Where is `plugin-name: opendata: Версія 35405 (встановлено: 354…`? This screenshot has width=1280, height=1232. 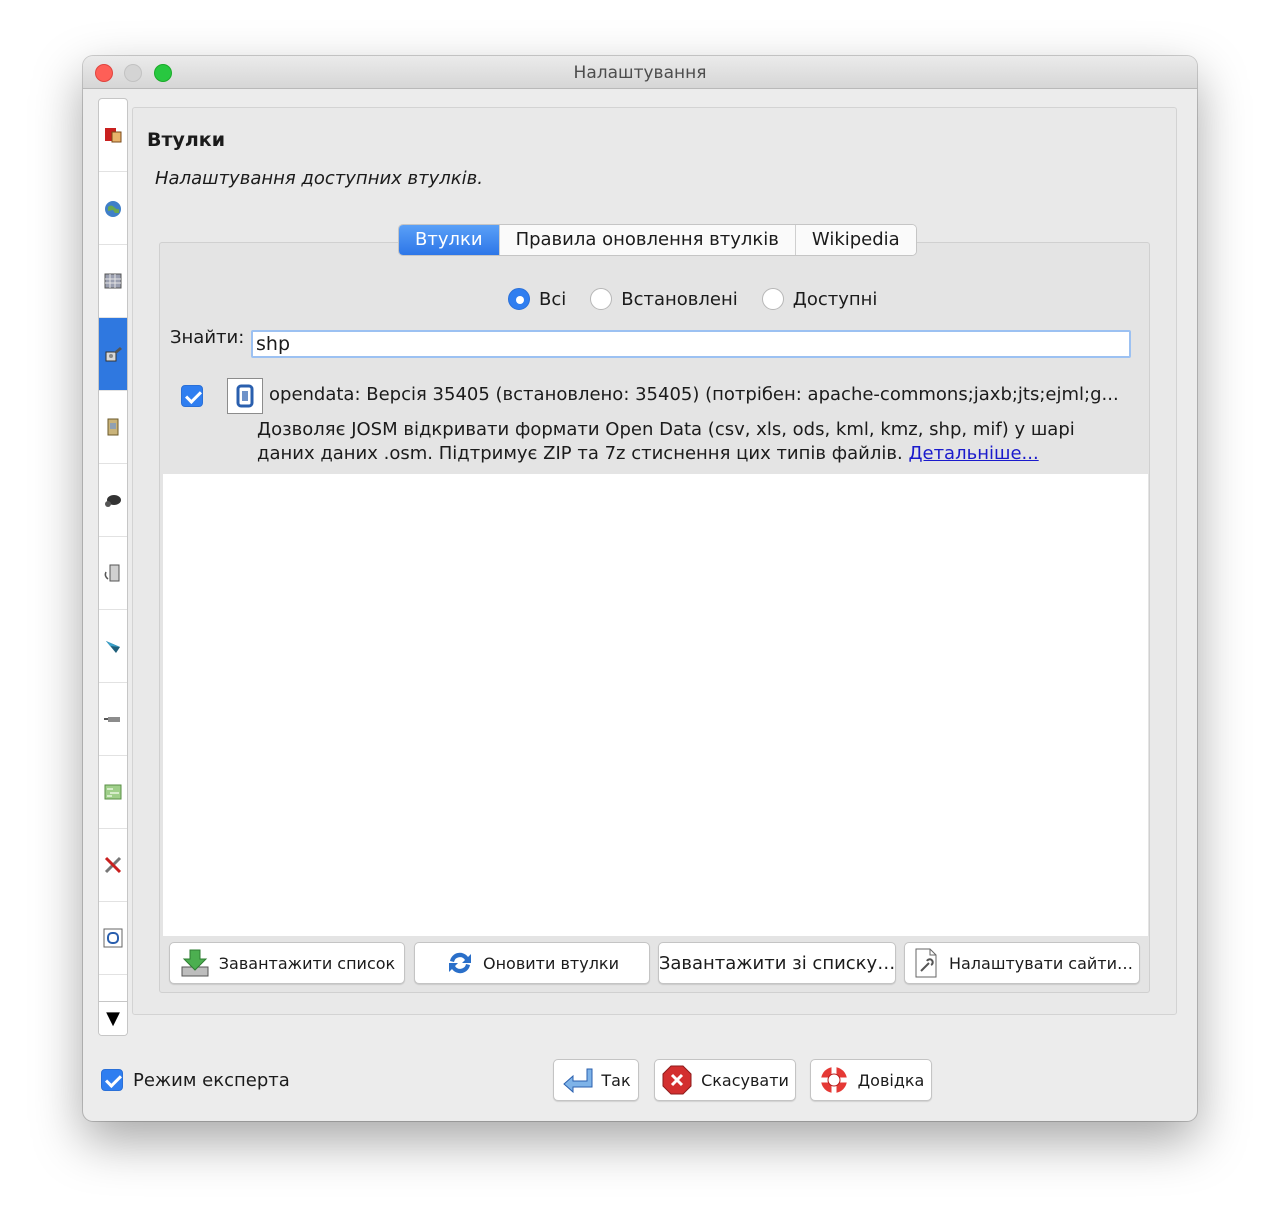
plugin-name: opendata: Версія 35405 (встановлено: 354… is located at coordinates (694, 394).